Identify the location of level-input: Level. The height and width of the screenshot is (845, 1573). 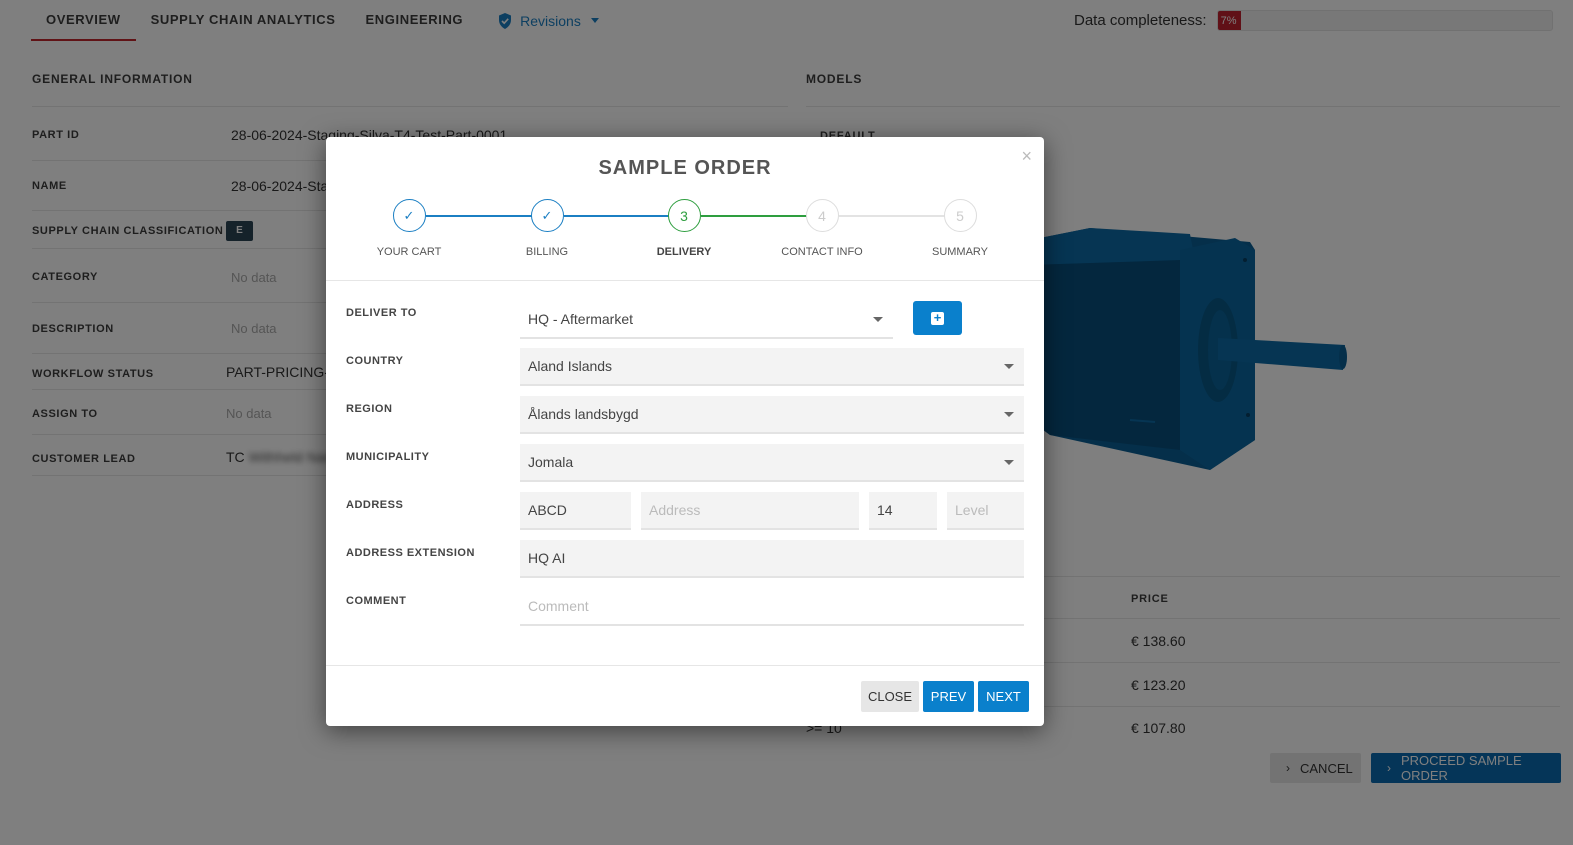
(985, 511).